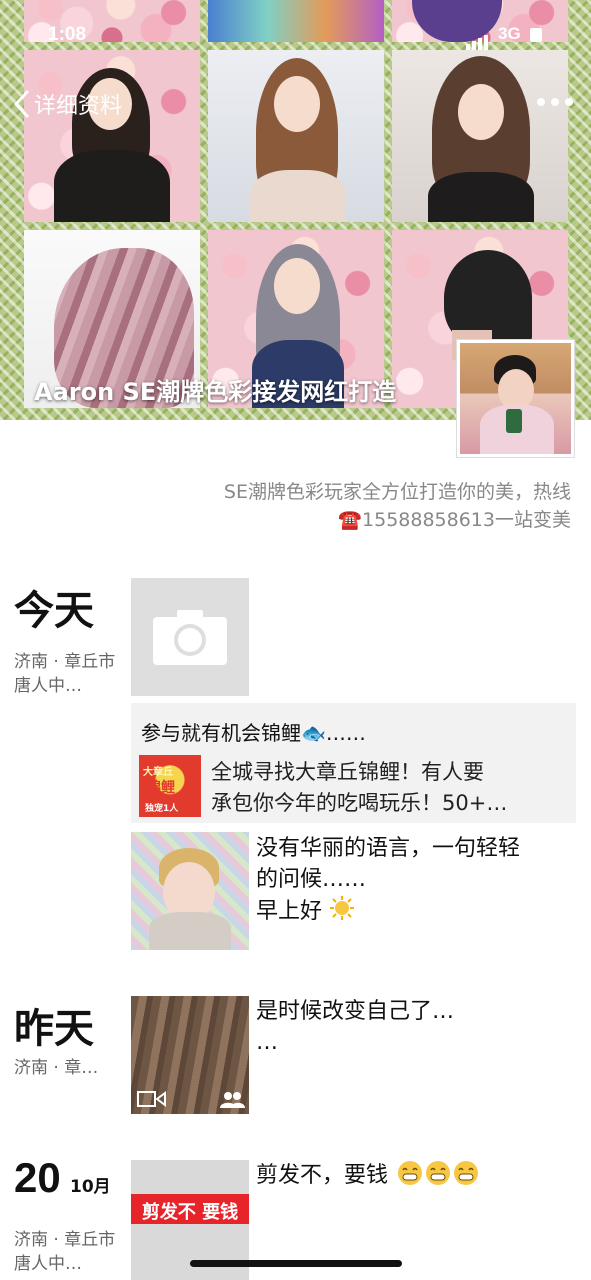 The height and width of the screenshot is (1280, 591). Describe the element at coordinates (54, 611) in the screenshot. I see `date-label-today: 今天` at that location.